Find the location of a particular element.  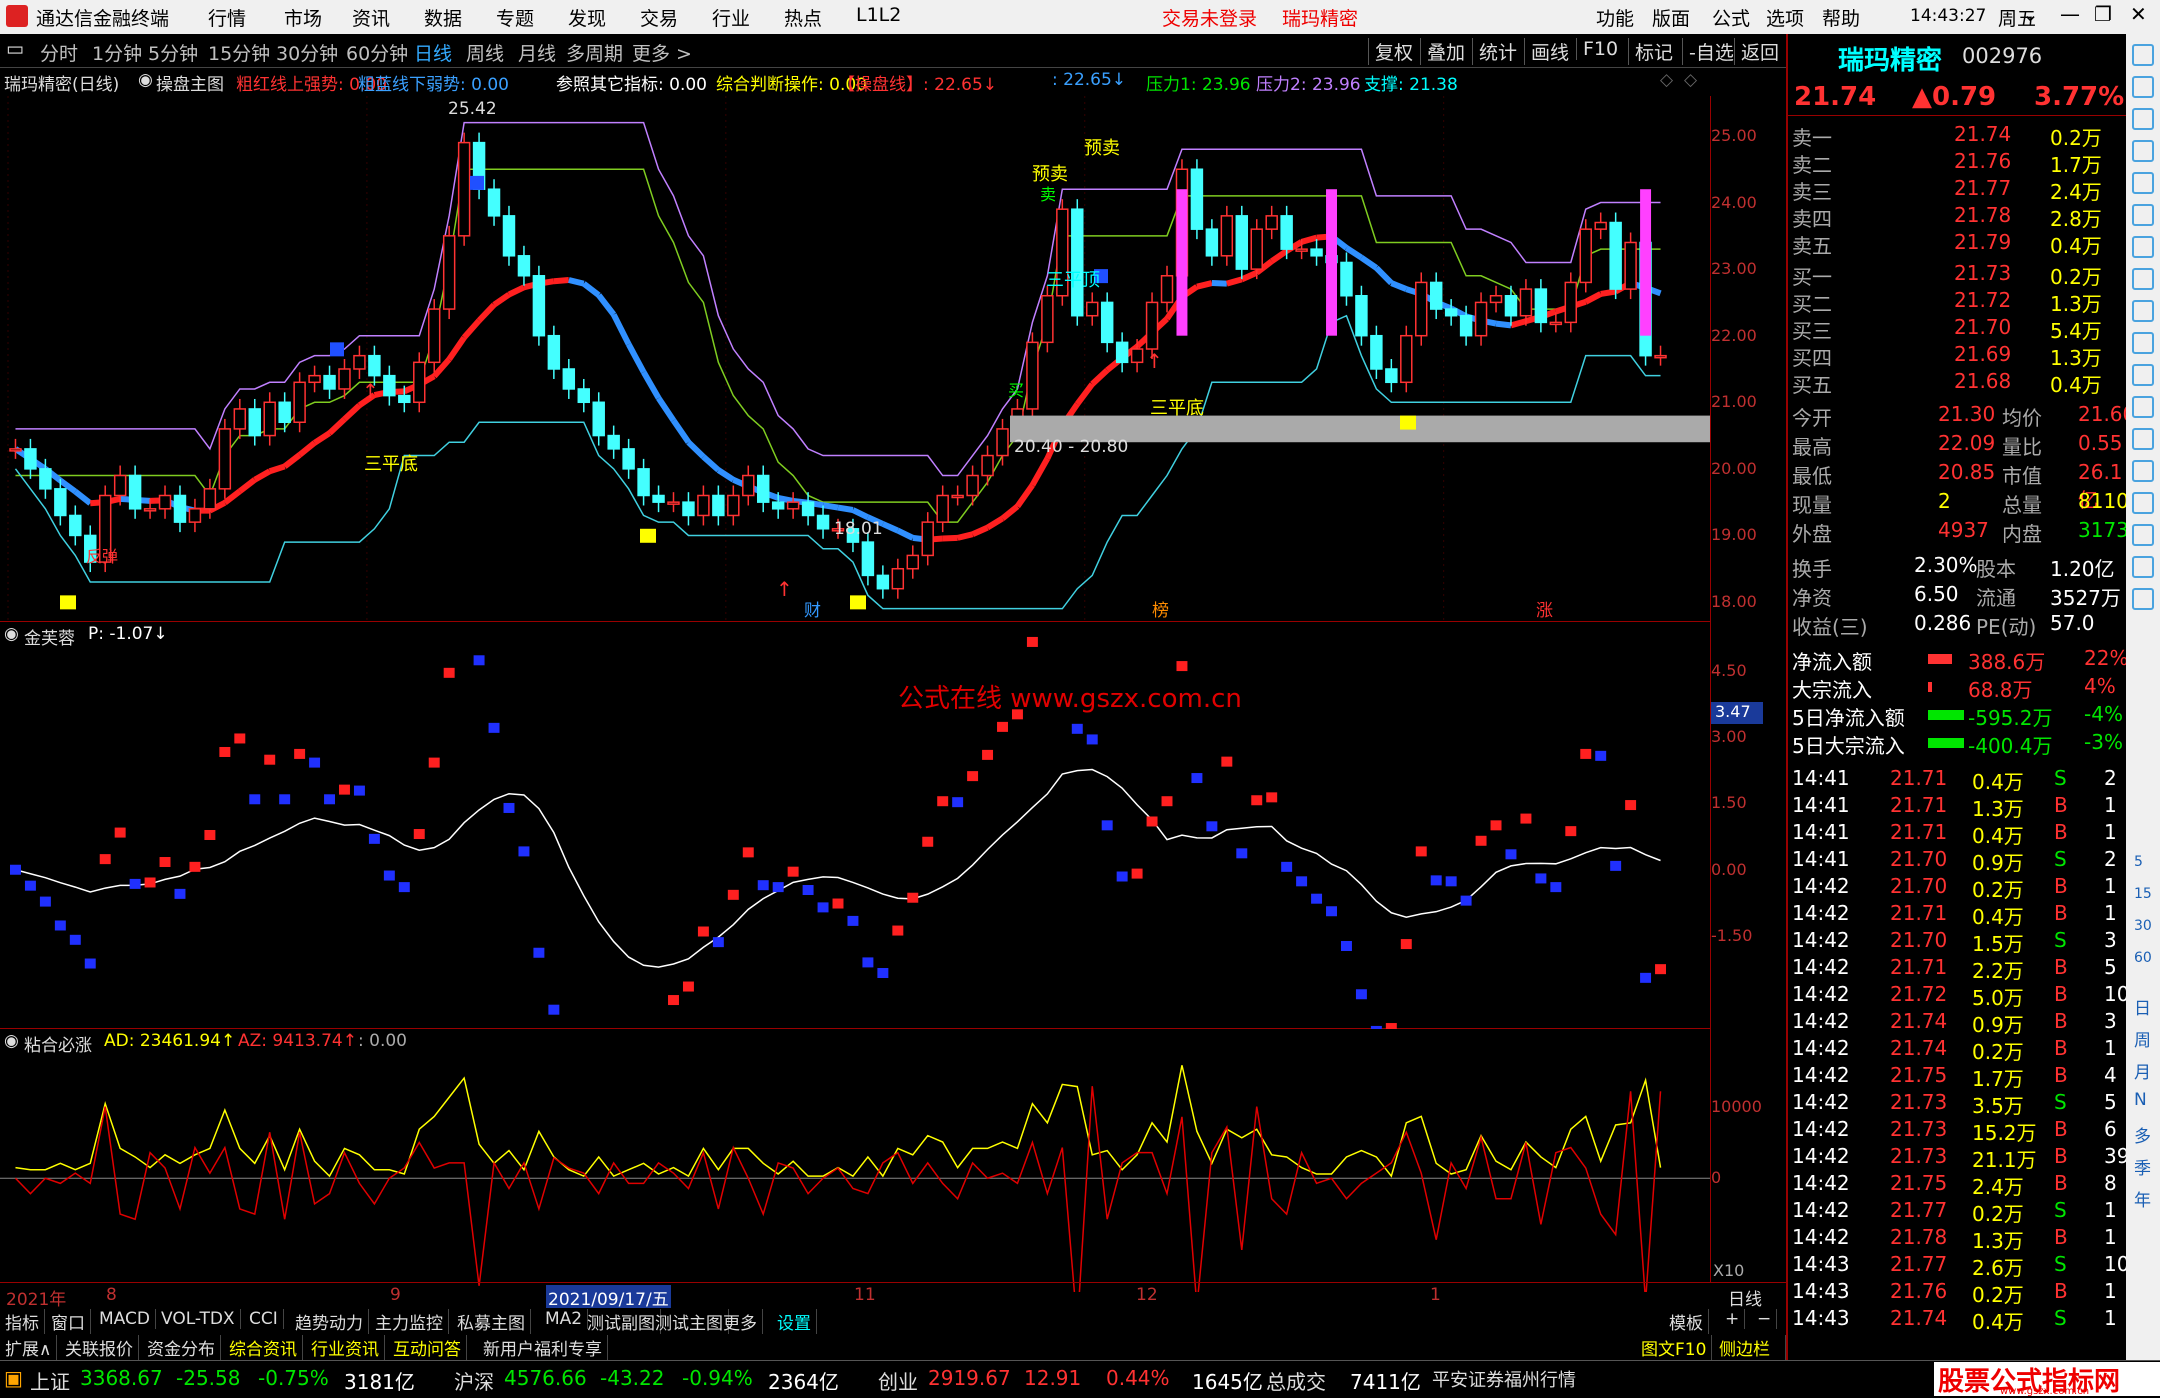

toolbar-btn-7: 返回 is located at coordinates (1759, 51).